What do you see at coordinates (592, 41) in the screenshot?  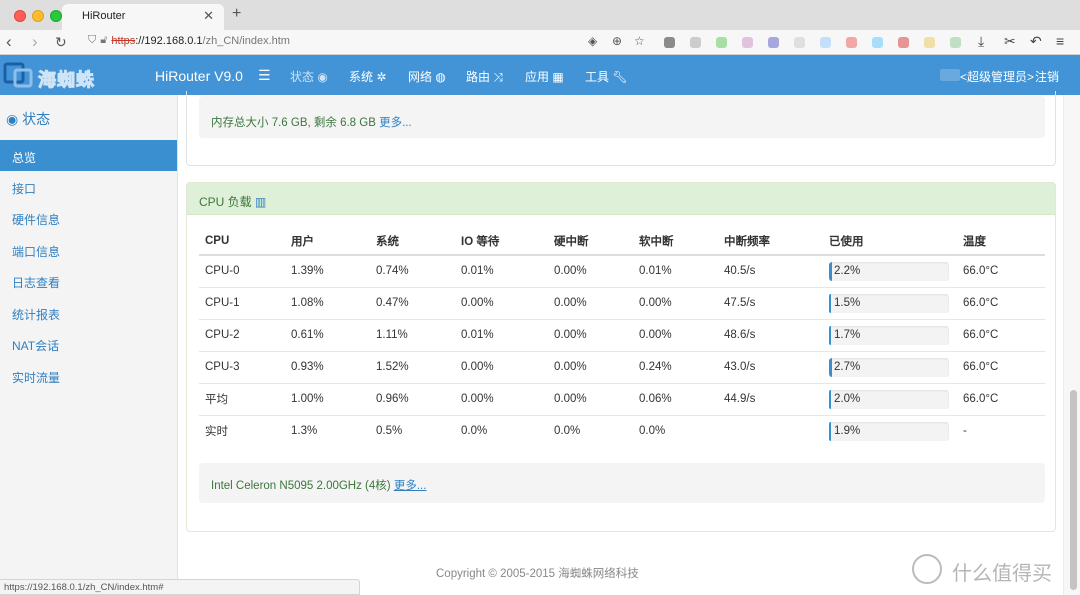 I see `security-icon: ◈` at bounding box center [592, 41].